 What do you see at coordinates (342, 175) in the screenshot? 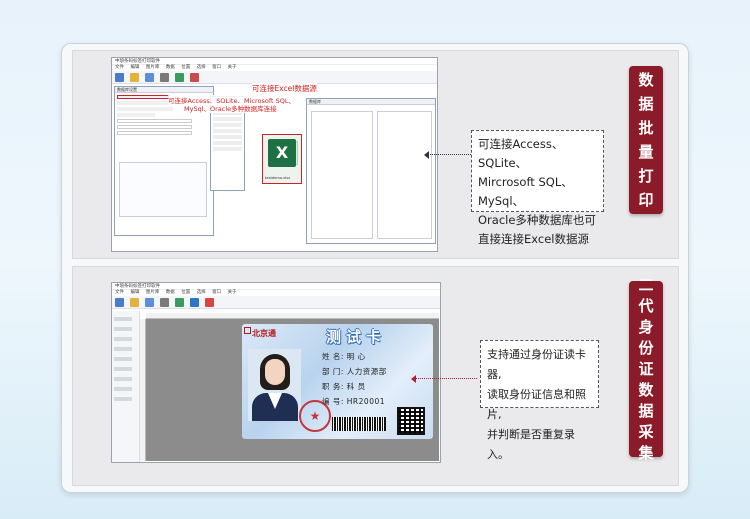
I see `preview-table` at bounding box center [342, 175].